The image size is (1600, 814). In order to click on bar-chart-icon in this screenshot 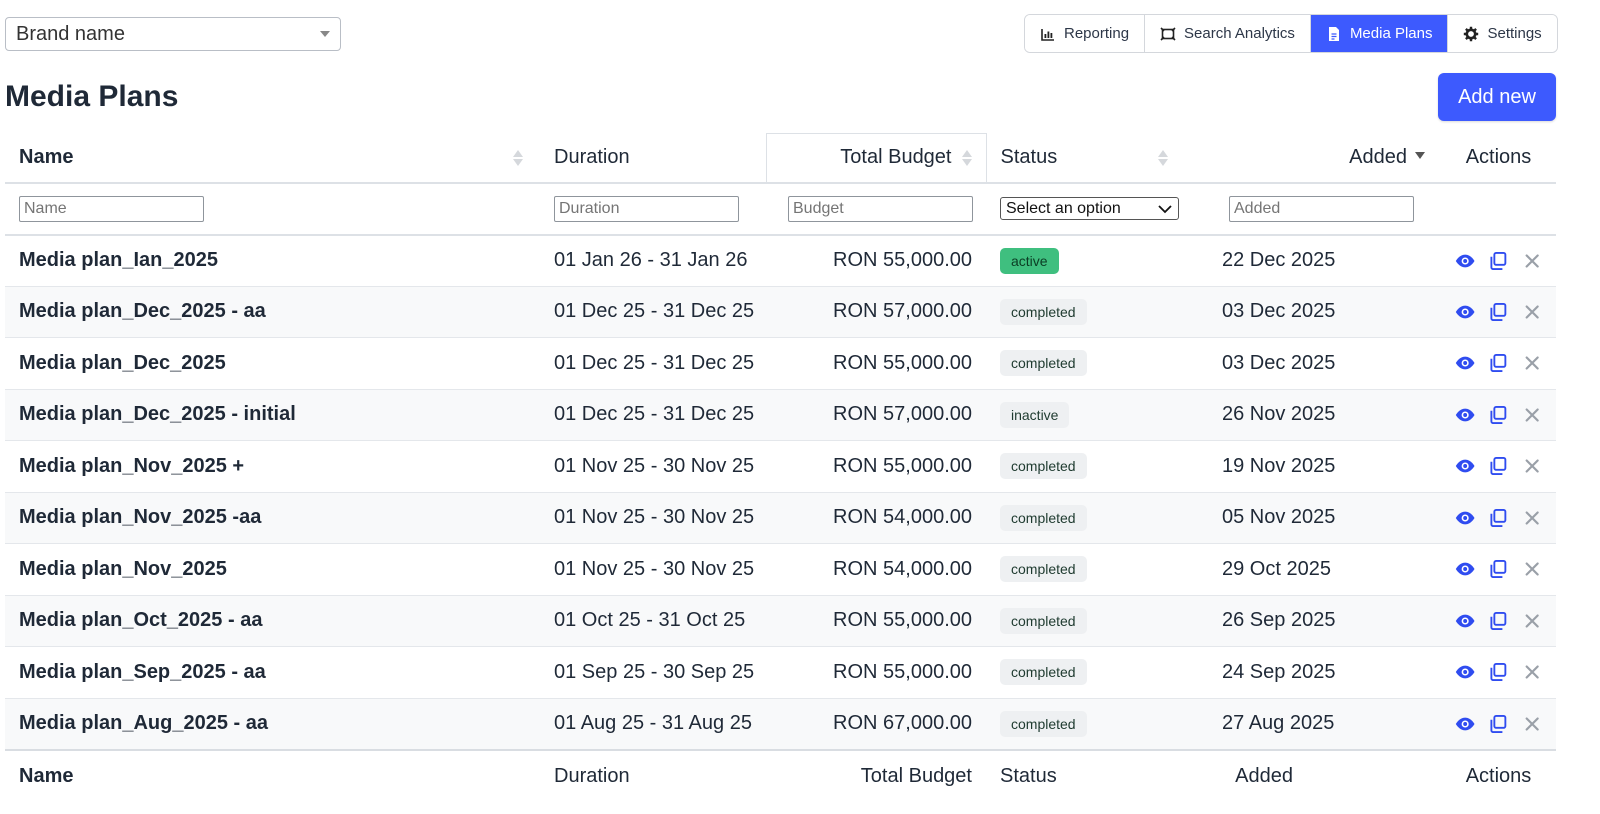, I will do `click(1047, 34)`.